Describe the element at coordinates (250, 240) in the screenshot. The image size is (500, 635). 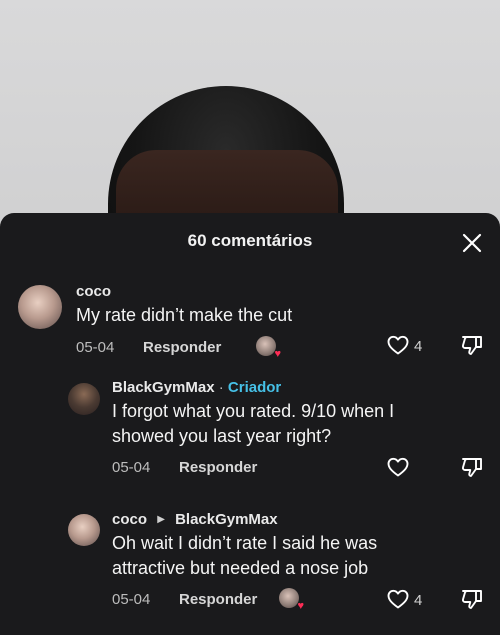
I see `comments-count-title: 60 comentários` at that location.